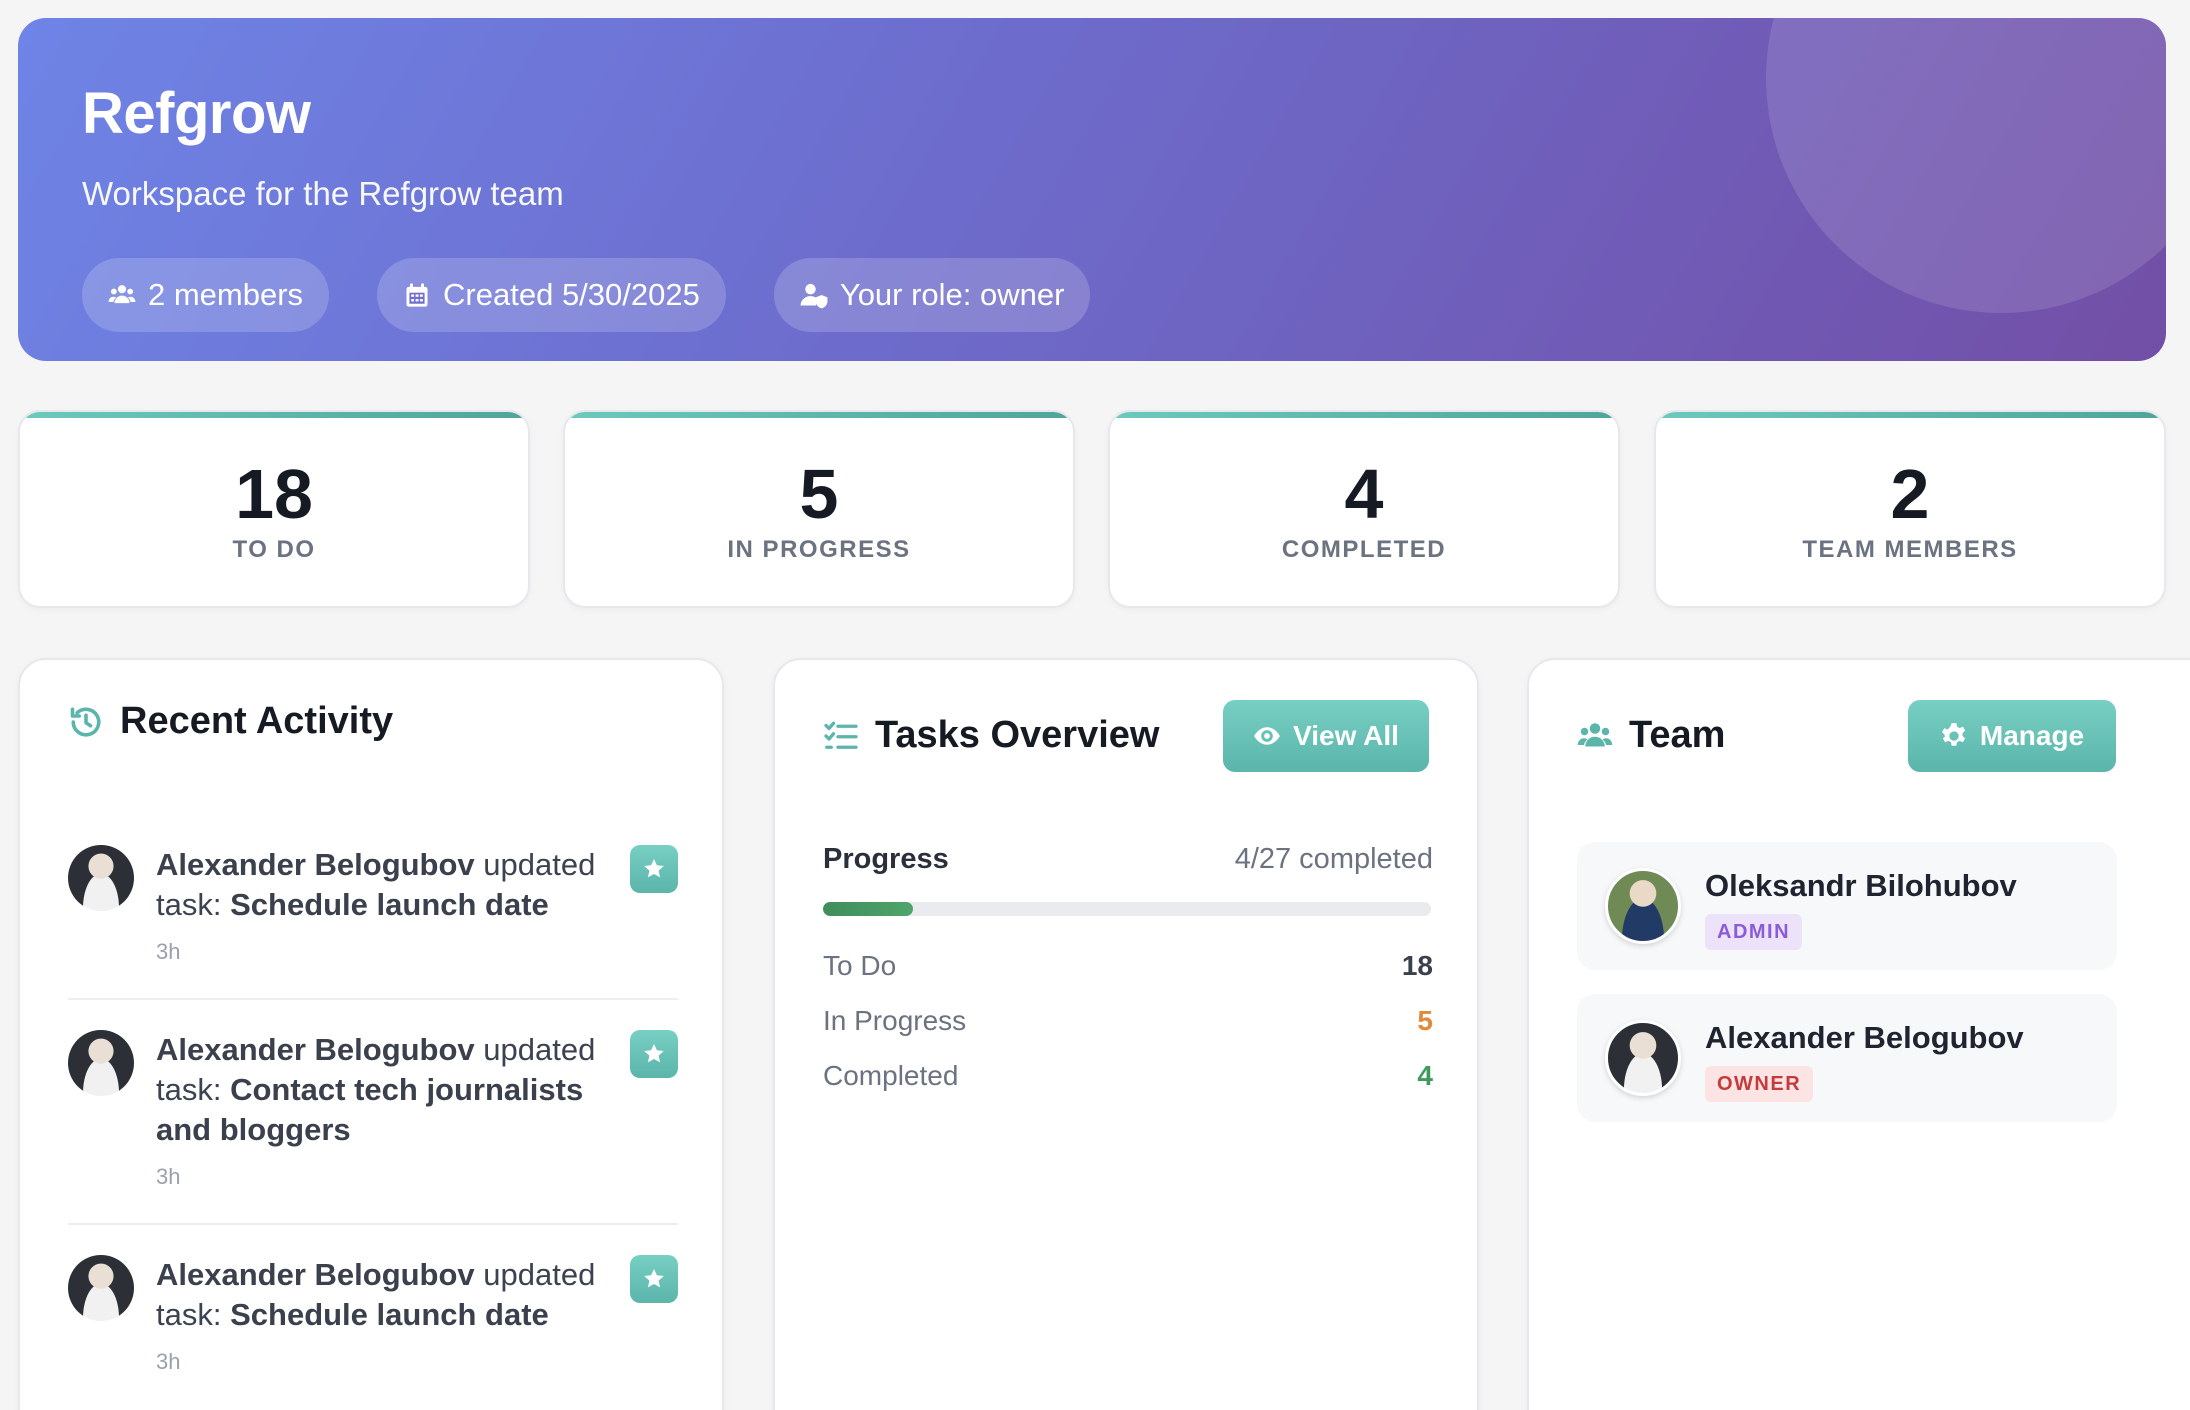 This screenshot has width=2190, height=1410. Describe the element at coordinates (1759, 1084) in the screenshot. I see `role-badge-owner: OWNER` at that location.